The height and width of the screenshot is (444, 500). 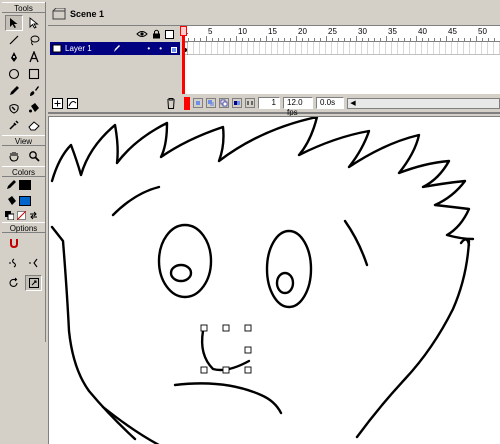 I want to click on ruler-label: 50, so click(x=482, y=31).